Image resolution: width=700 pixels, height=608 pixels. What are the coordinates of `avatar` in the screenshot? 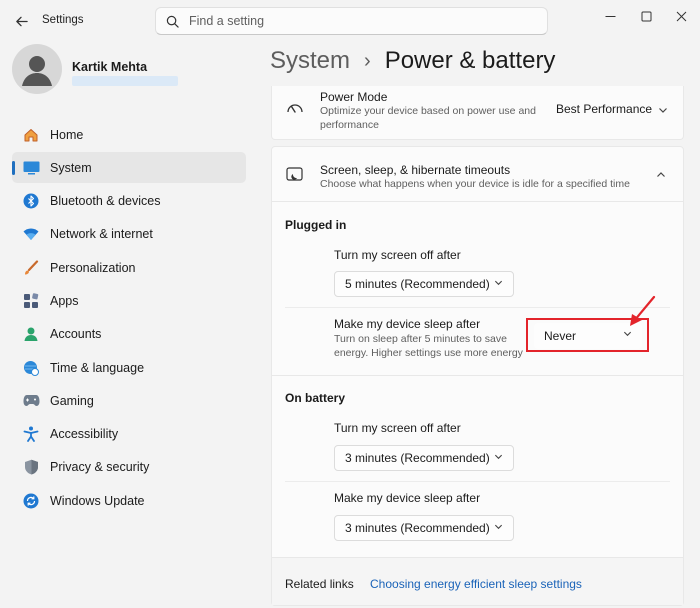 It's located at (37, 69).